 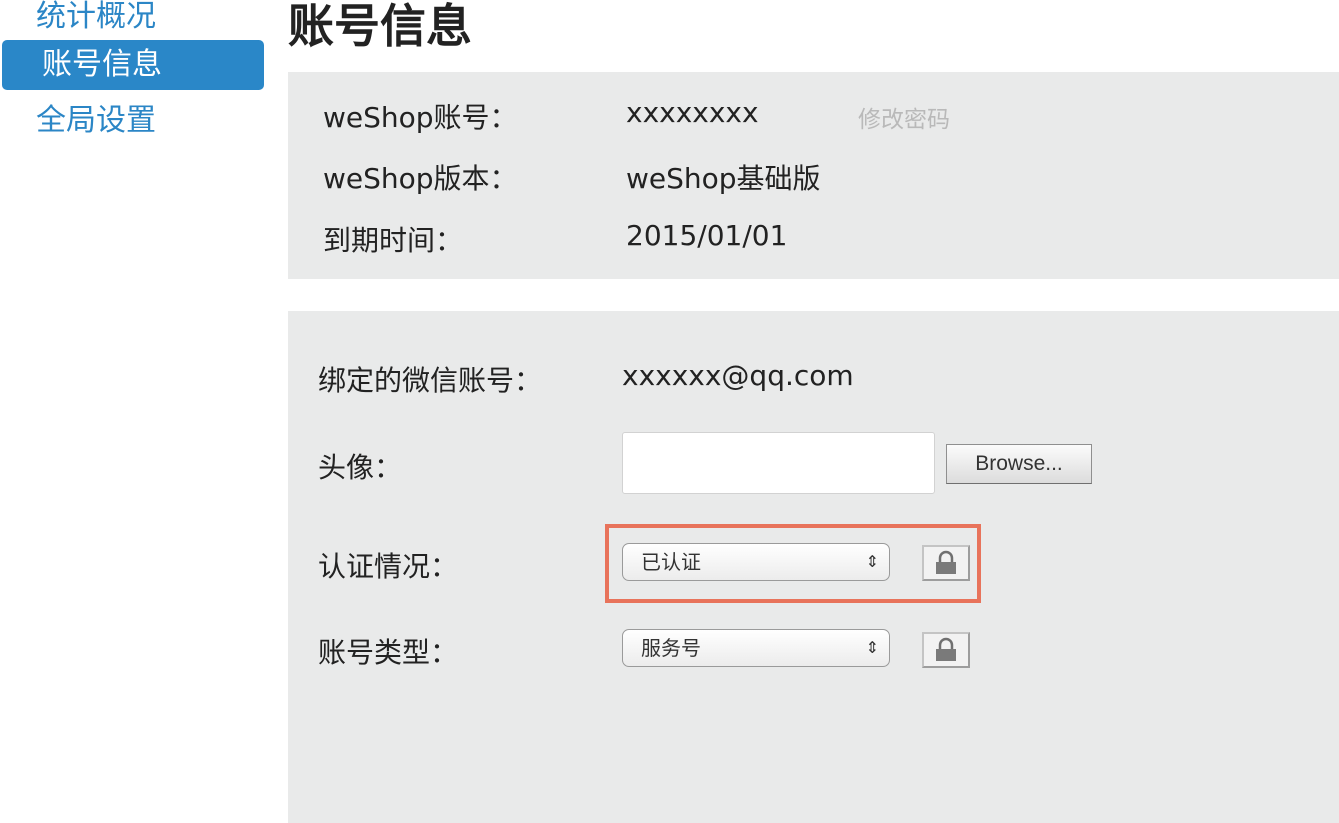 What do you see at coordinates (723, 178) in the screenshot?
I see `version-value: weShop基础版` at bounding box center [723, 178].